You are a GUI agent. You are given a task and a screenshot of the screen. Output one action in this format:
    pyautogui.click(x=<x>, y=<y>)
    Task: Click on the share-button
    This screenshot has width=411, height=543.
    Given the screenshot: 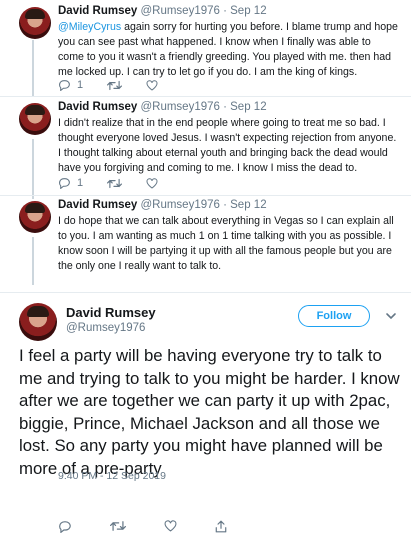 What is the action you would take?
    pyautogui.click(x=221, y=526)
    